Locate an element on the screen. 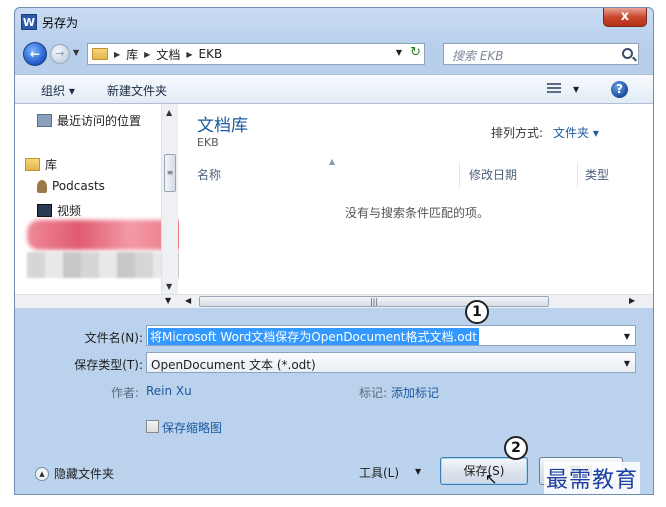  watermark-text: 最需教育 is located at coordinates (592, 478).